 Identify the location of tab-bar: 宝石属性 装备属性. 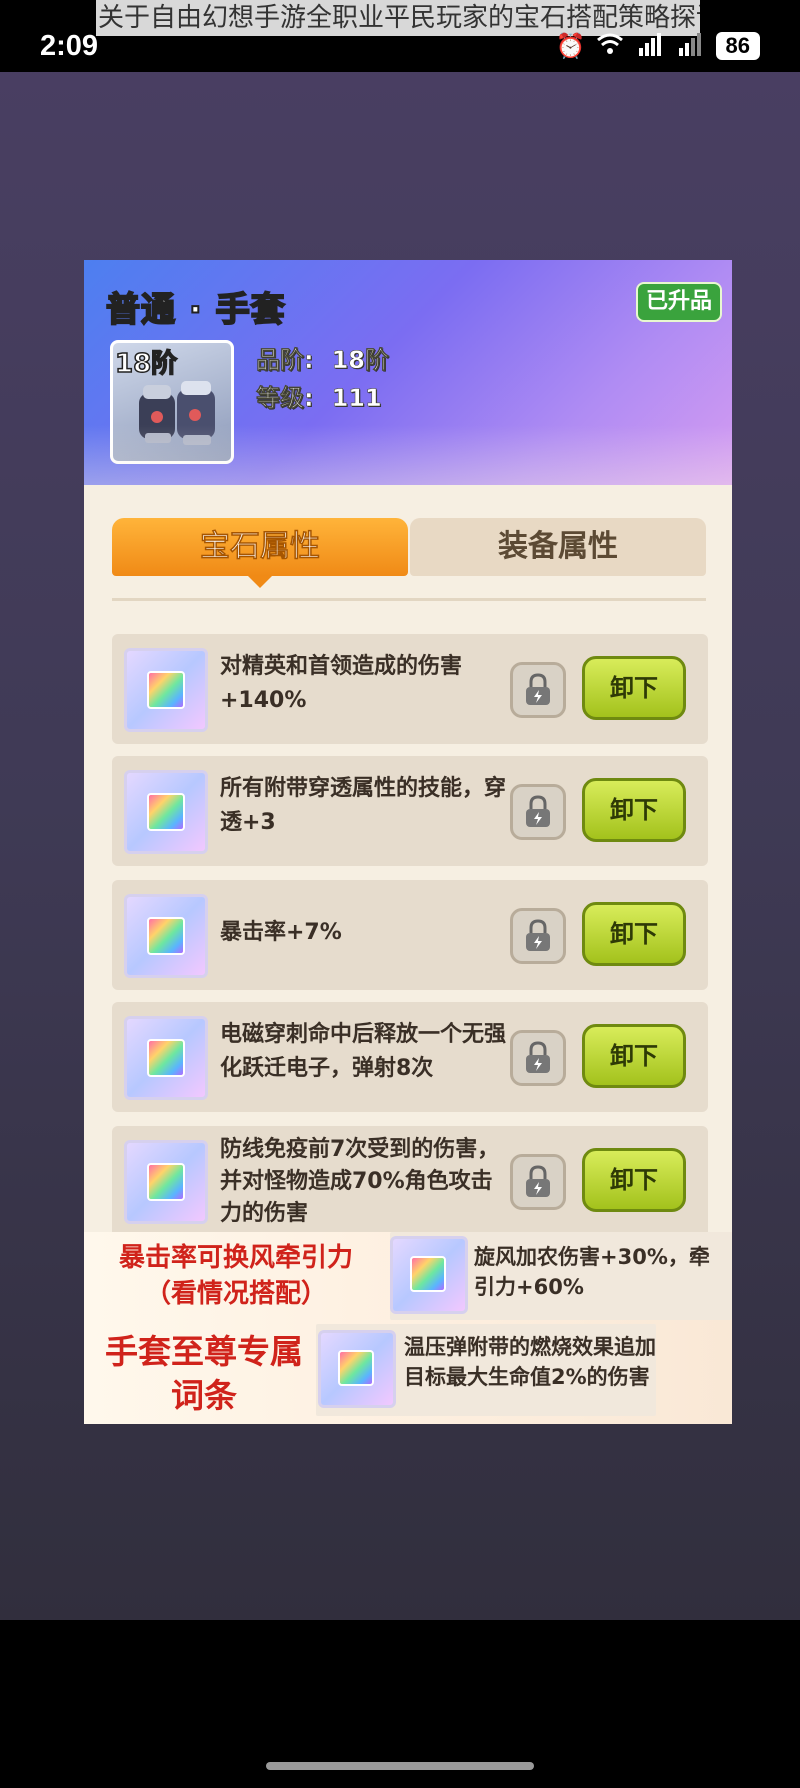
(409, 553).